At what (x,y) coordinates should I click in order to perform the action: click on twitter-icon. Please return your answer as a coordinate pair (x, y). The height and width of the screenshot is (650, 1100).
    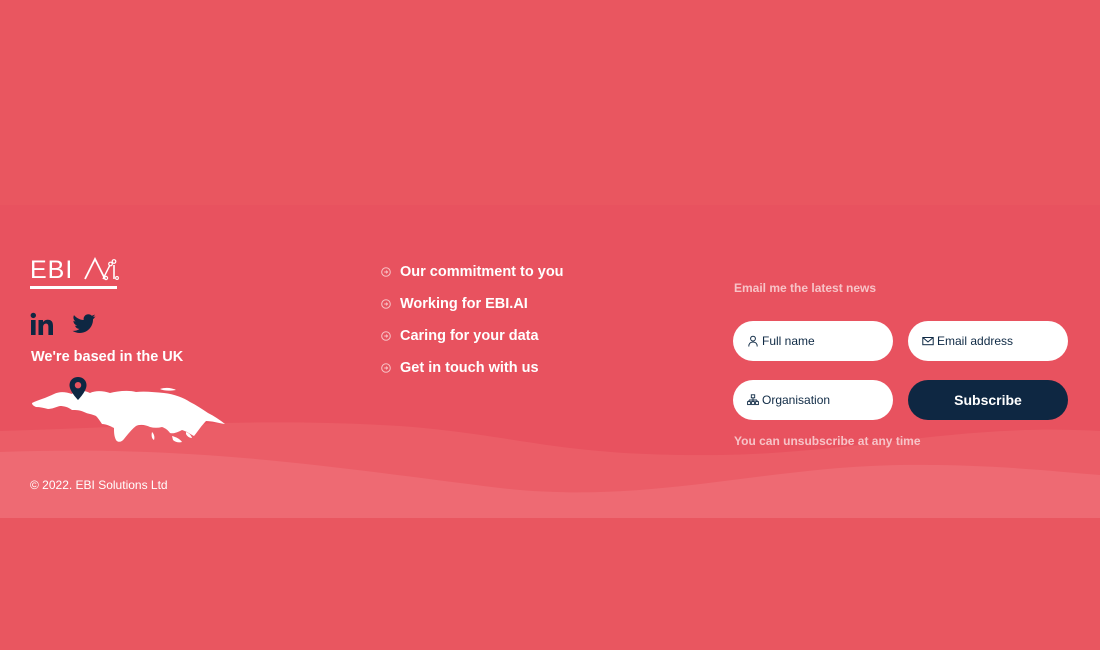
    Looking at the image, I should click on (84, 324).